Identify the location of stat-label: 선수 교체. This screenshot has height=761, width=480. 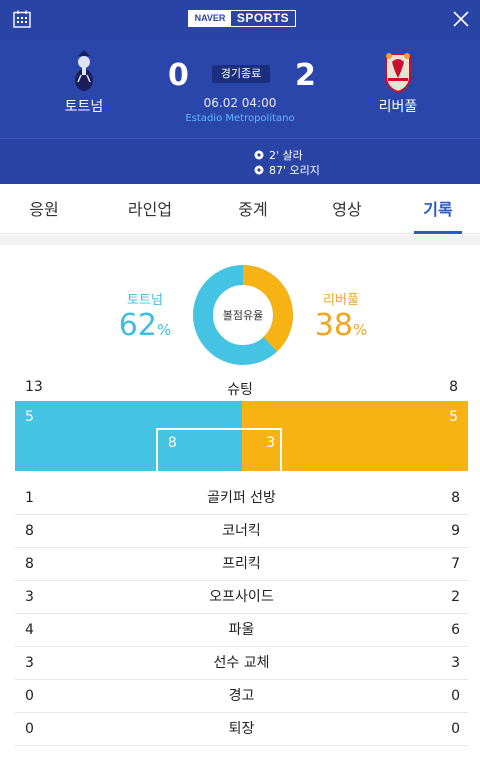
(241, 663).